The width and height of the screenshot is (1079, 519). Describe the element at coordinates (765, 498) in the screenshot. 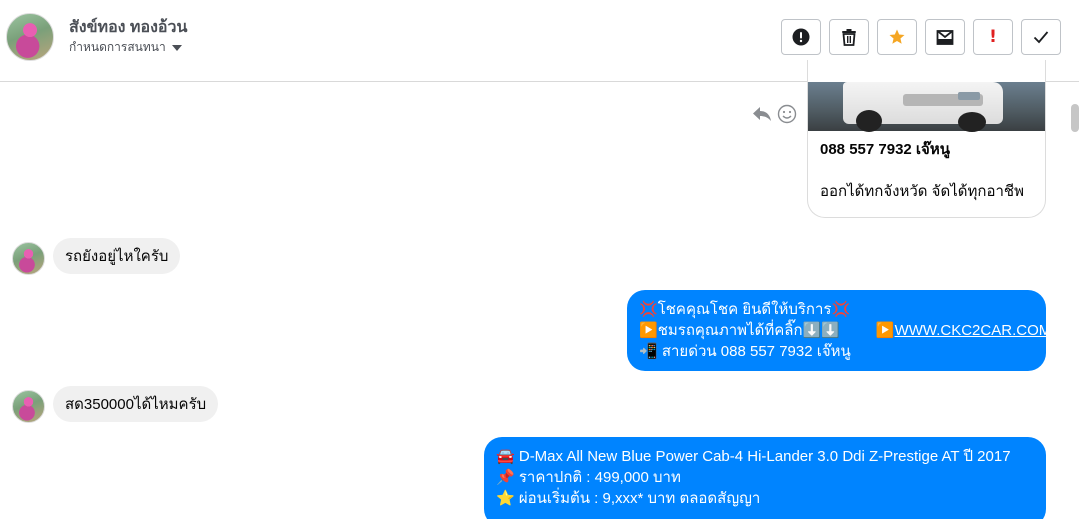

I see `message-line: ⭐ ผ่อนเริ่มต้น : 9,xxx* บาท ตลอดสัญญา` at that location.